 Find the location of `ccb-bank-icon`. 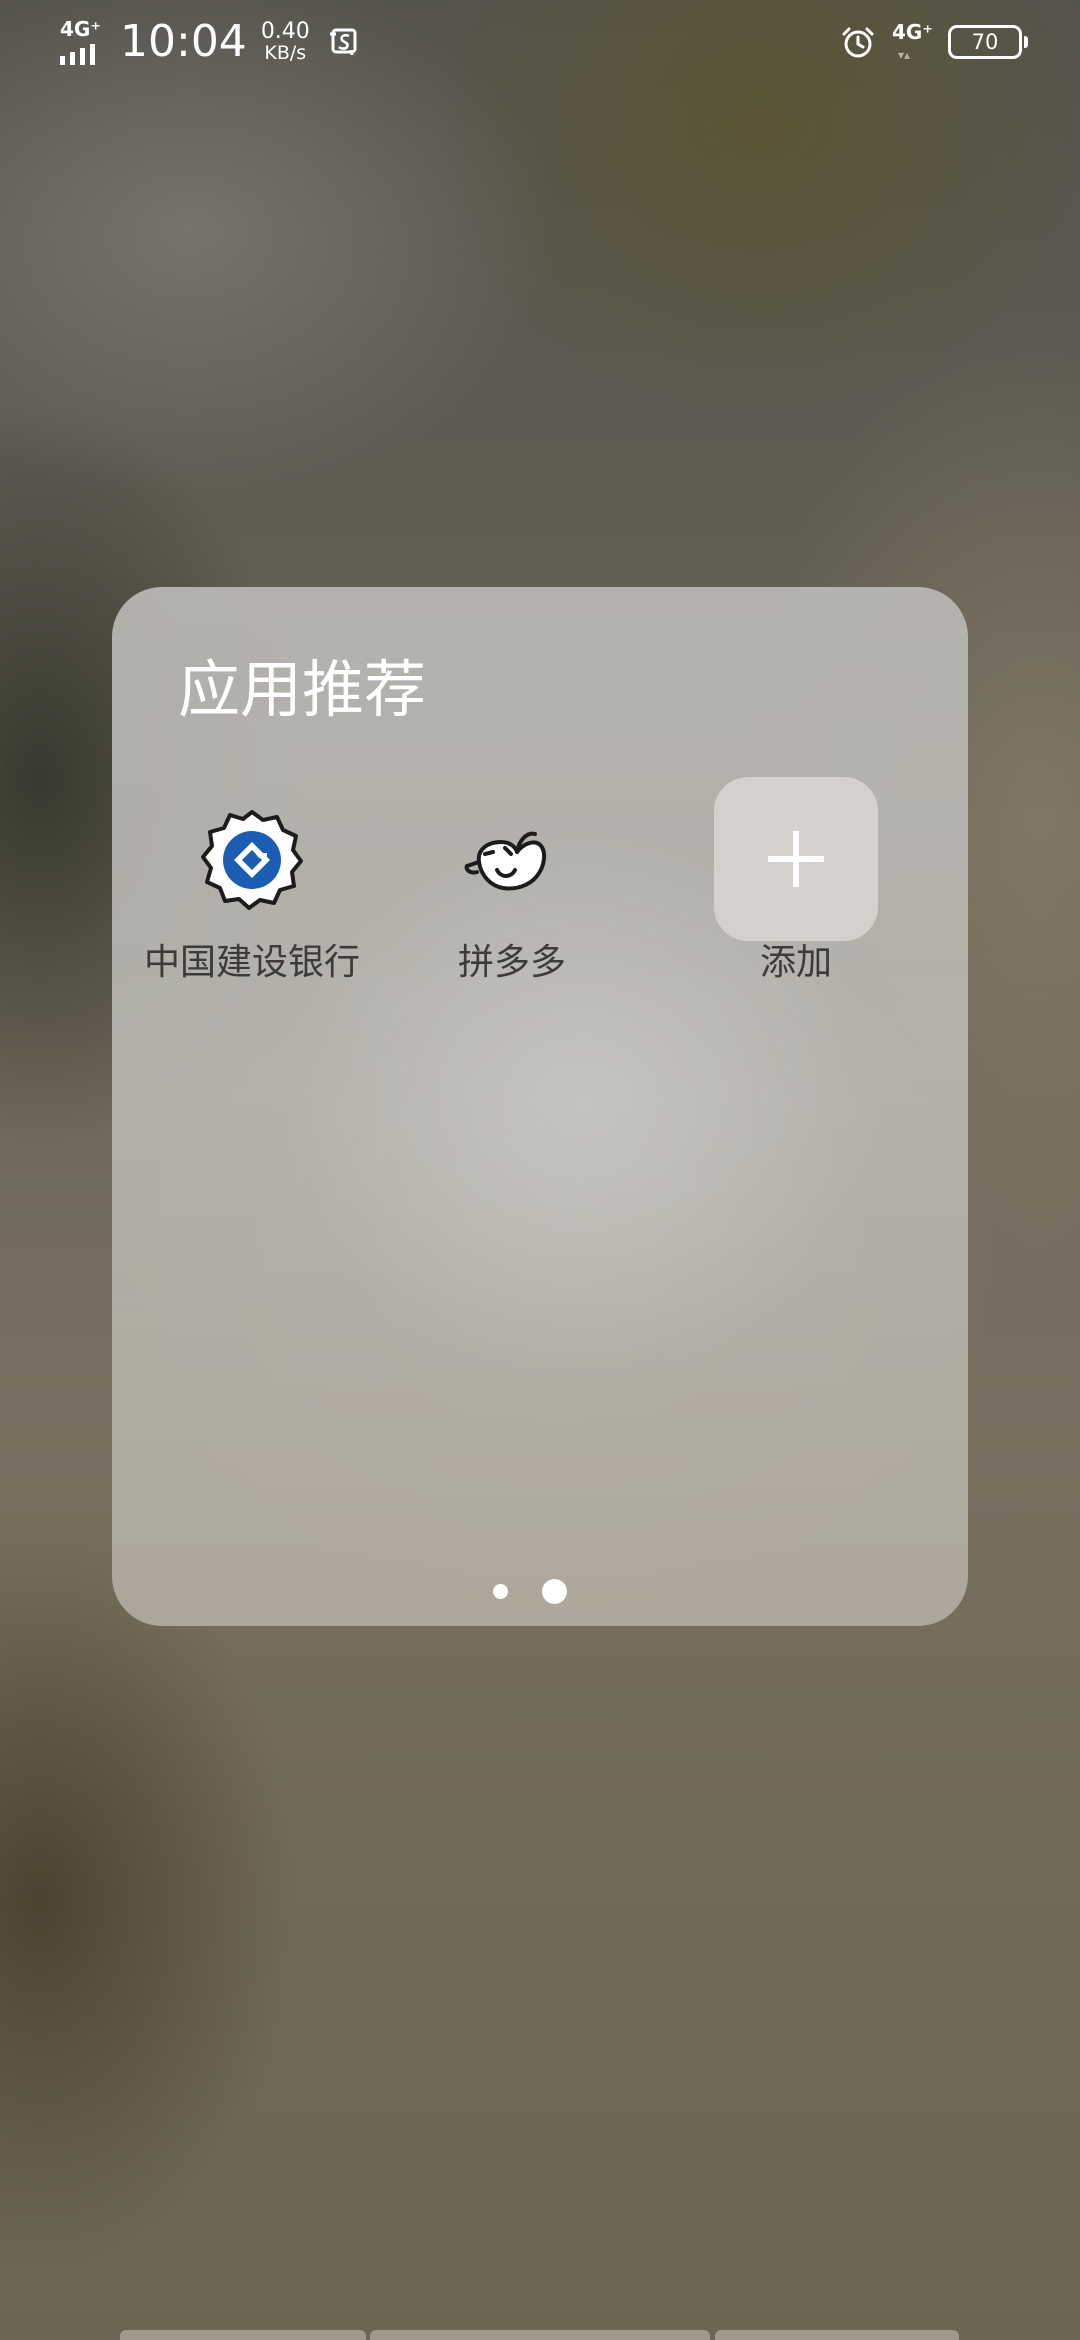

ccb-bank-icon is located at coordinates (252, 859).